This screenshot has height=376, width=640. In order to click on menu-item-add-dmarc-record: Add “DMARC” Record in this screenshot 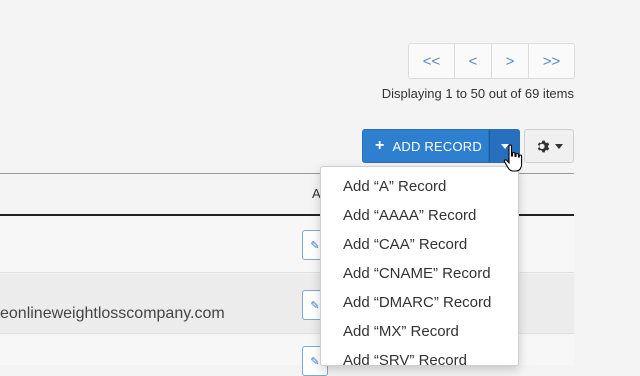, I will do `click(419, 302)`.